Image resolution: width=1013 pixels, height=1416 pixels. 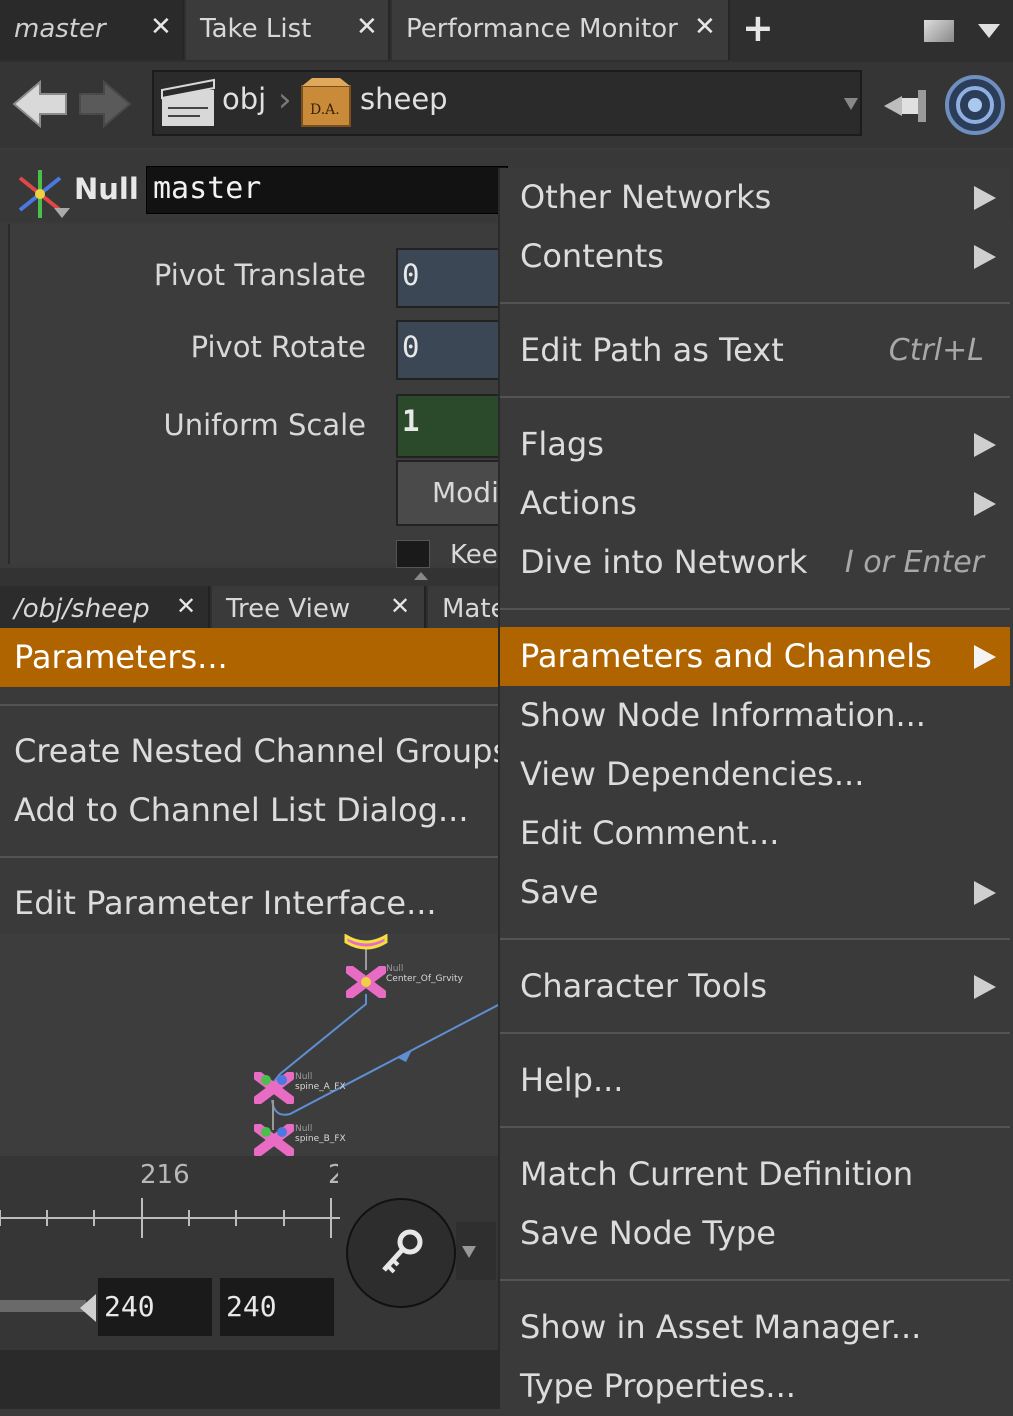 What do you see at coordinates (319, 608) in the screenshot?
I see `tab-tree-view: Tree View ✕` at bounding box center [319, 608].